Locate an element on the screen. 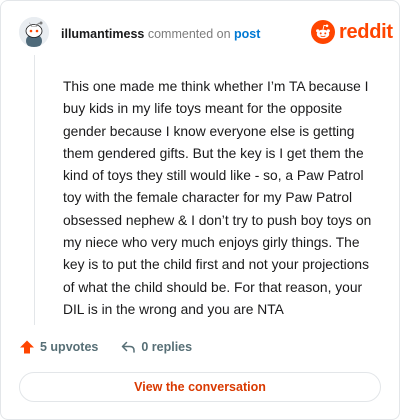 The height and width of the screenshot is (420, 400). reply-arrow-icon is located at coordinates (129, 347).